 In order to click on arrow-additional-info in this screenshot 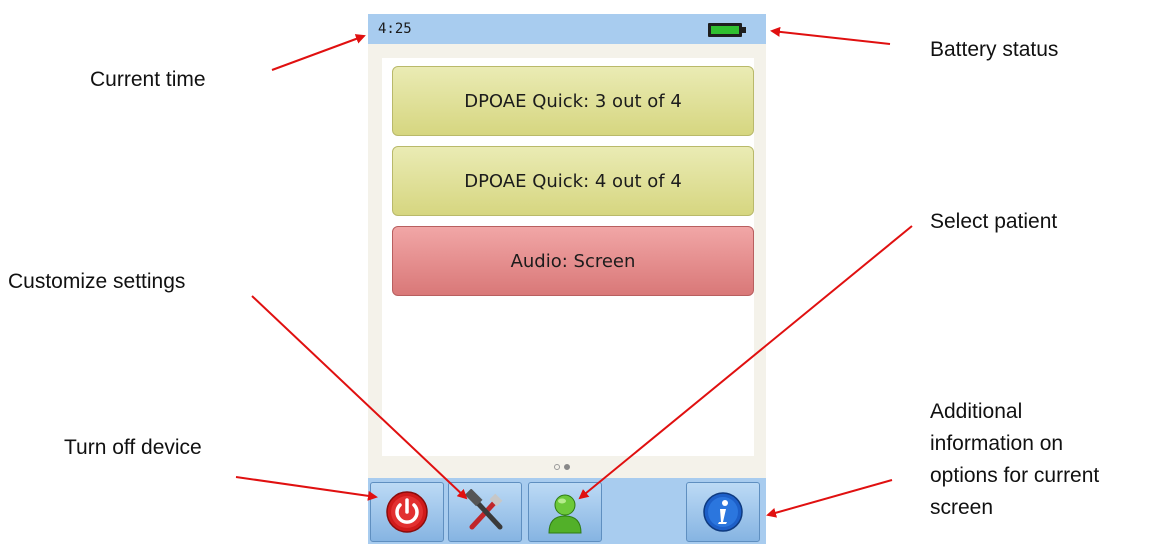, I will do `click(829, 498)`.